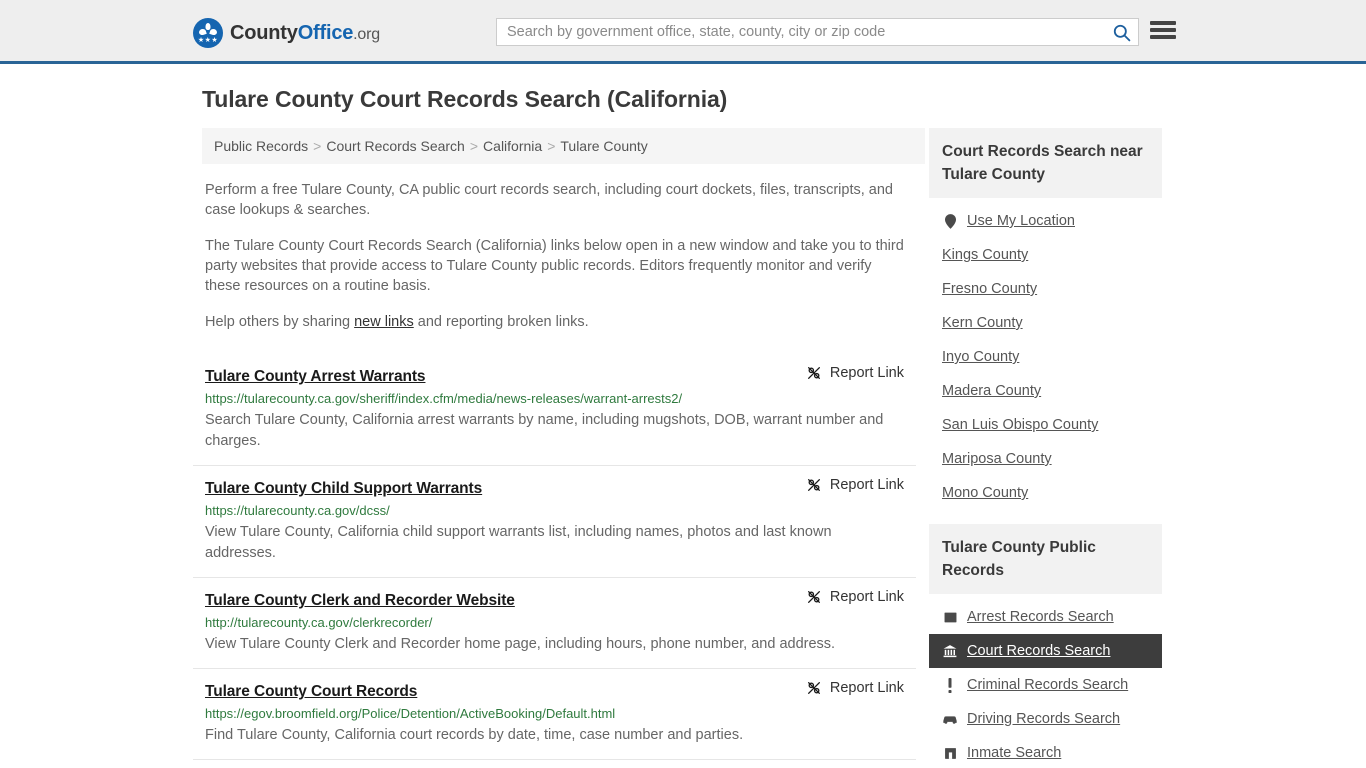 The width and height of the screenshot is (1366, 768). What do you see at coordinates (991, 391) in the screenshot?
I see `sidebar-link-label: Madera County` at bounding box center [991, 391].